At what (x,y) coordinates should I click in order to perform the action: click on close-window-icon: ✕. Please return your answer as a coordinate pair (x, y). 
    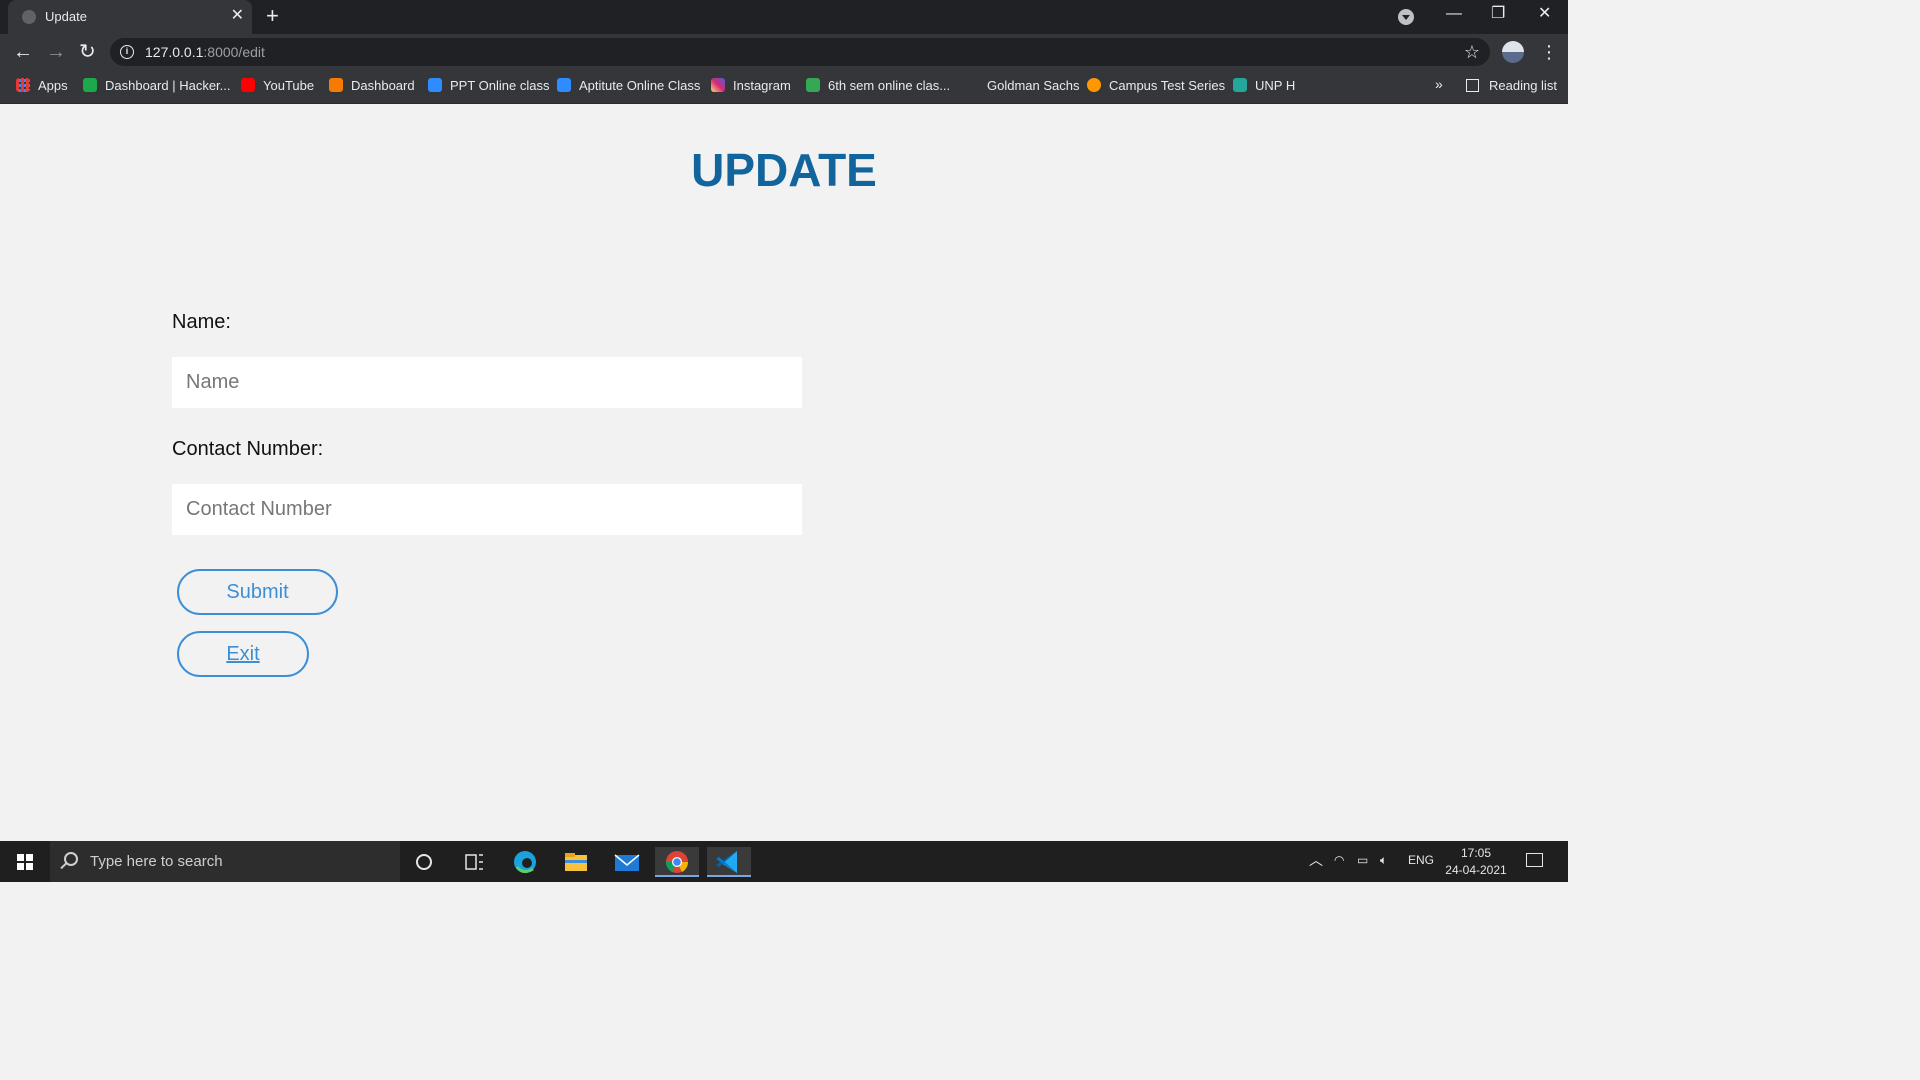
    Looking at the image, I should click on (1544, 14).